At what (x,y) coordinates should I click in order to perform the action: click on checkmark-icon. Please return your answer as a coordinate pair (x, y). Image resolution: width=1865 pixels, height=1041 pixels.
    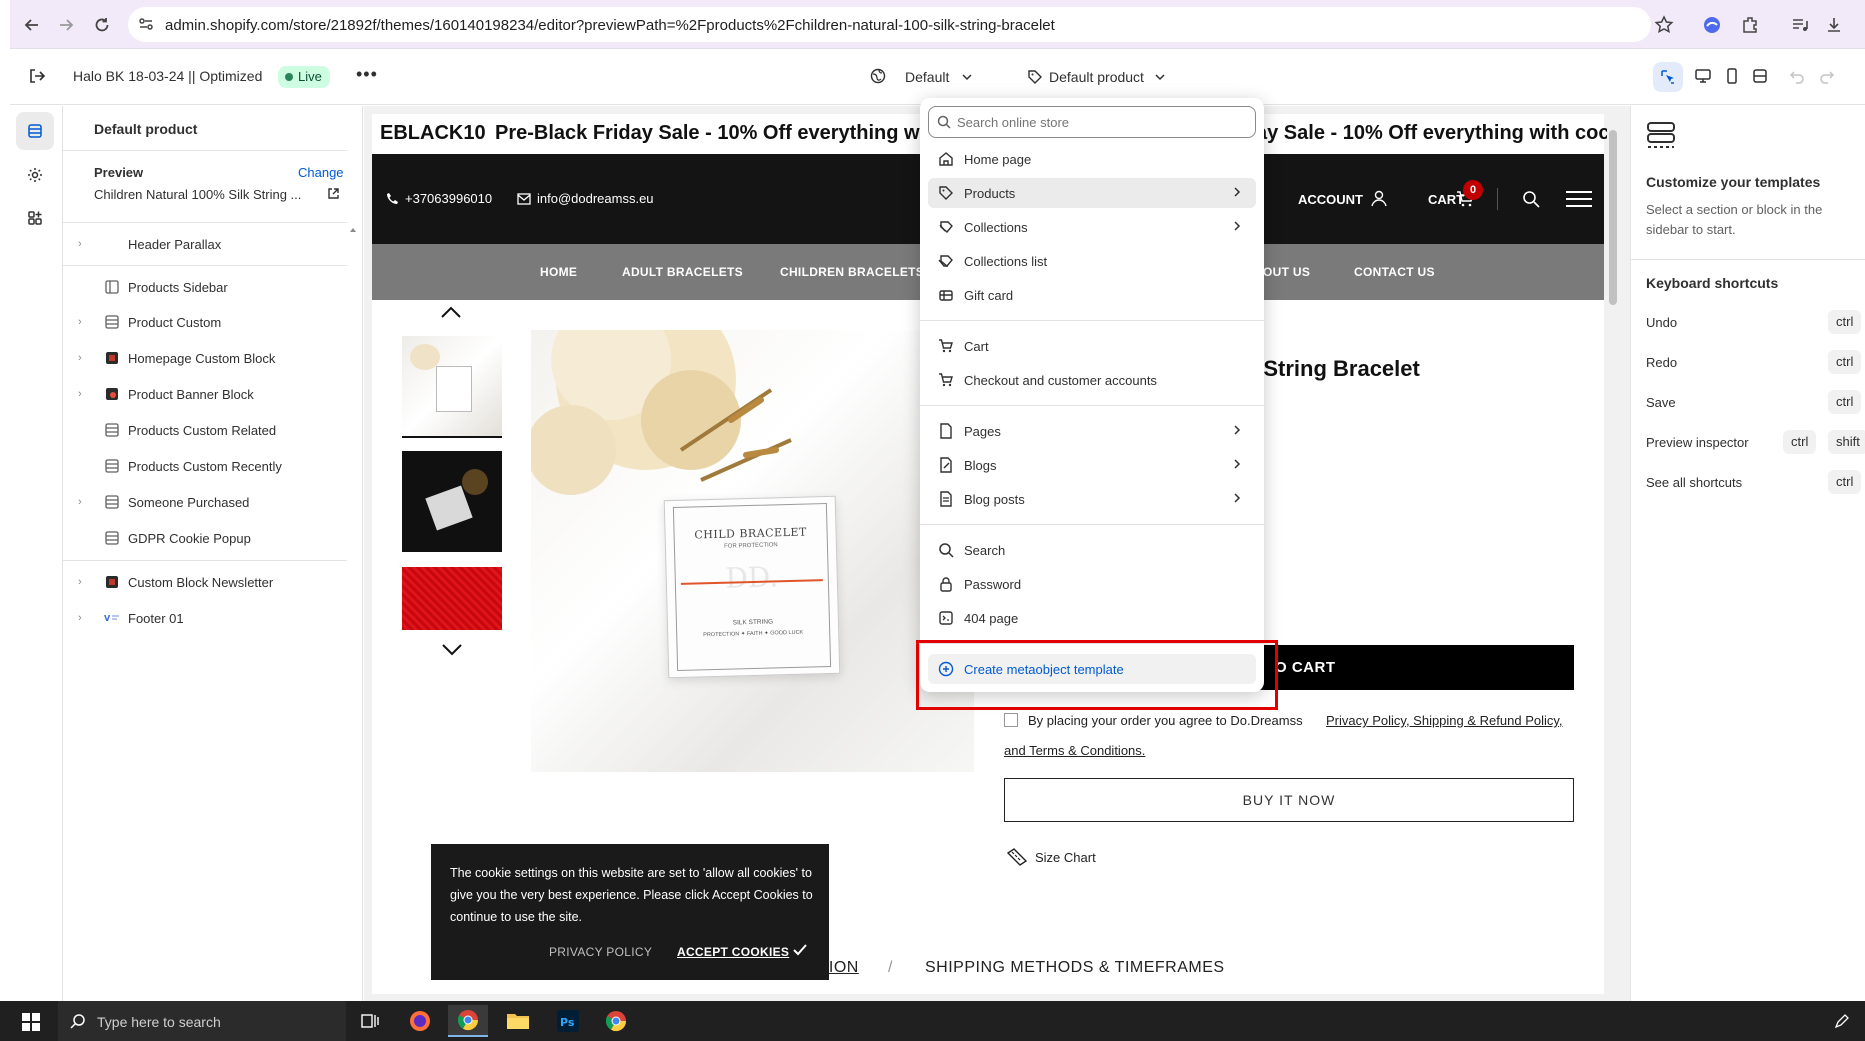
    Looking at the image, I should click on (800, 950).